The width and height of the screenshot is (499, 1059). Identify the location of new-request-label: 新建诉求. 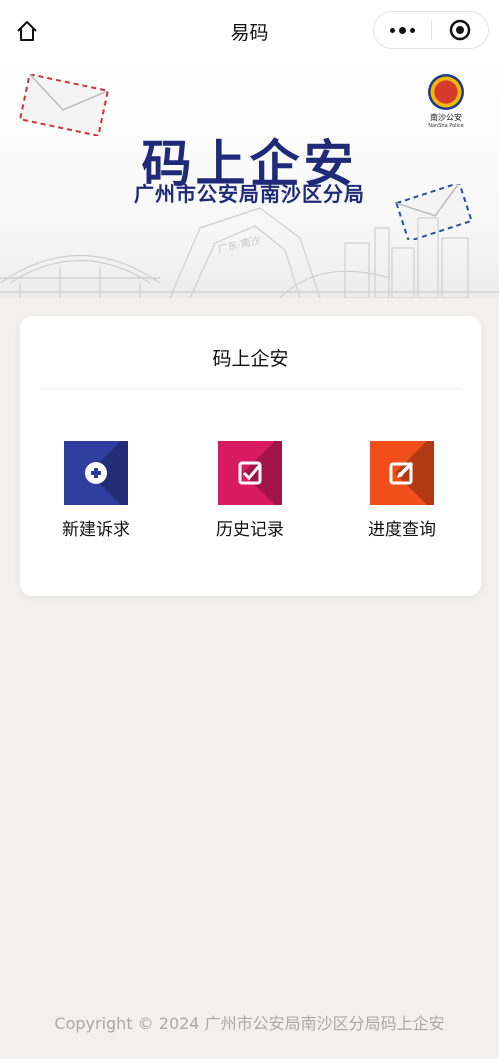
(96, 530).